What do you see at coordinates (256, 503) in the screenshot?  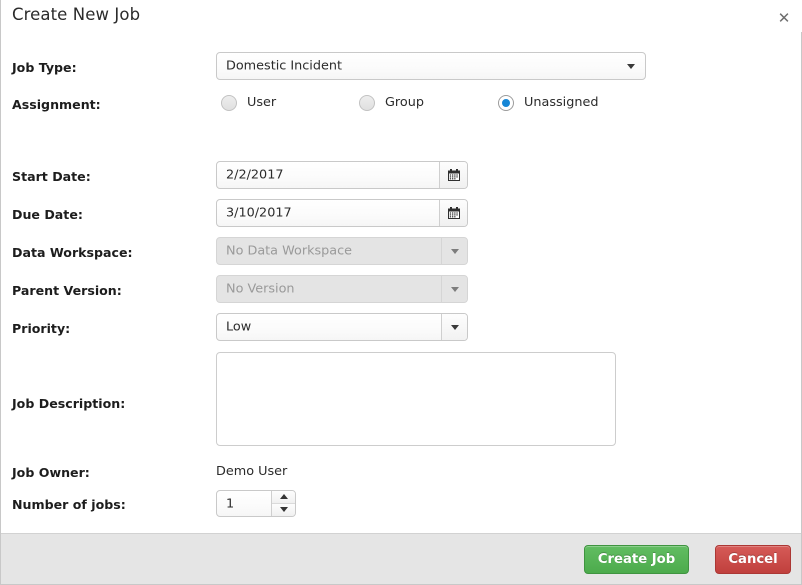 I see `number-of-jobs-stepper: 1` at bounding box center [256, 503].